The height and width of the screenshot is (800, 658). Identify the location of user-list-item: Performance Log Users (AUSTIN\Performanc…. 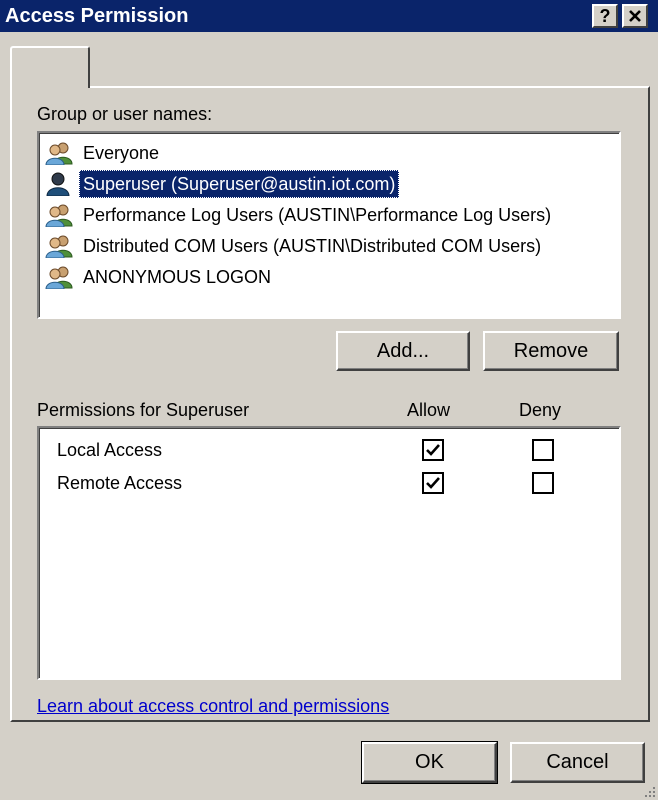
(328, 215).